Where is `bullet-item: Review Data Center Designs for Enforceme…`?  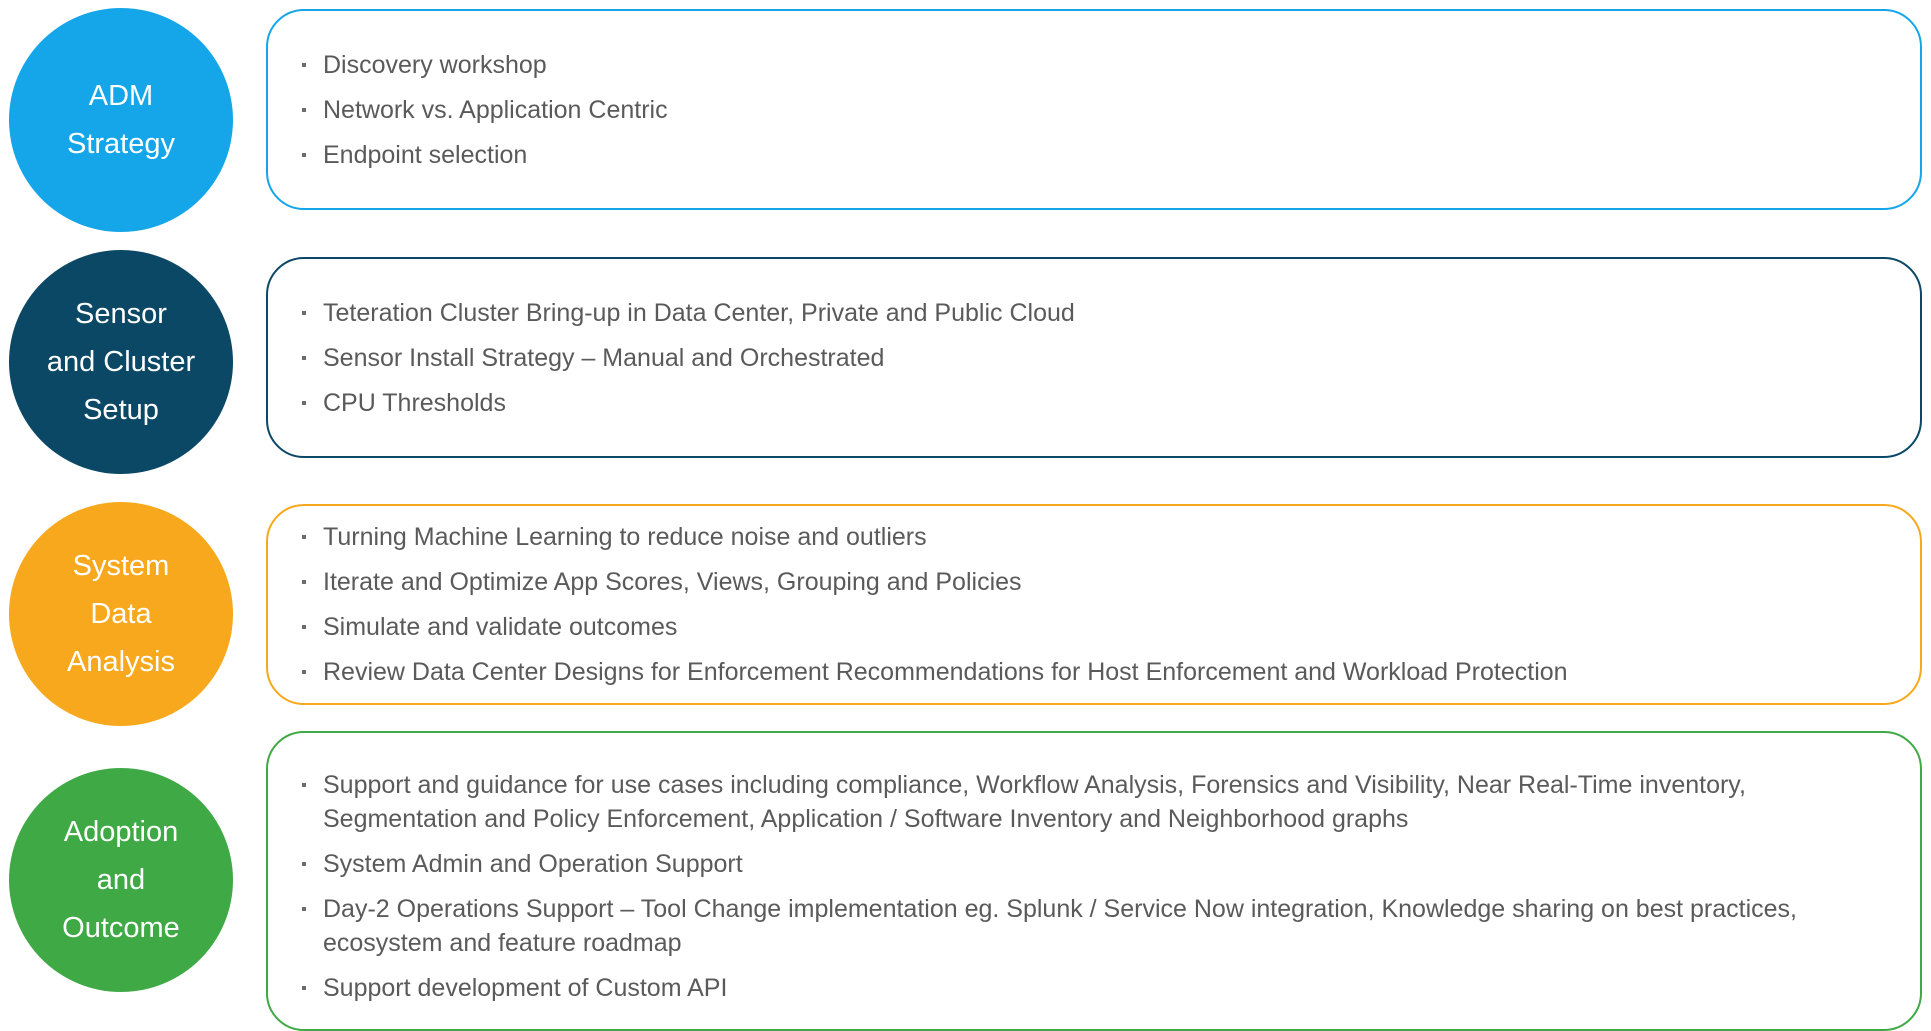 bullet-item: Review Data Center Designs for Enforceme… is located at coordinates (1102, 672).